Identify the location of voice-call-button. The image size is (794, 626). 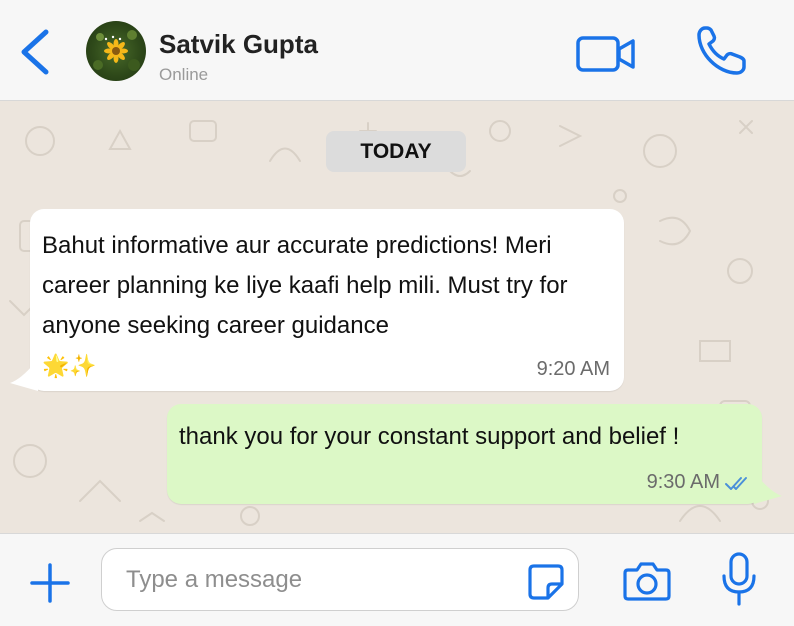
(722, 50).